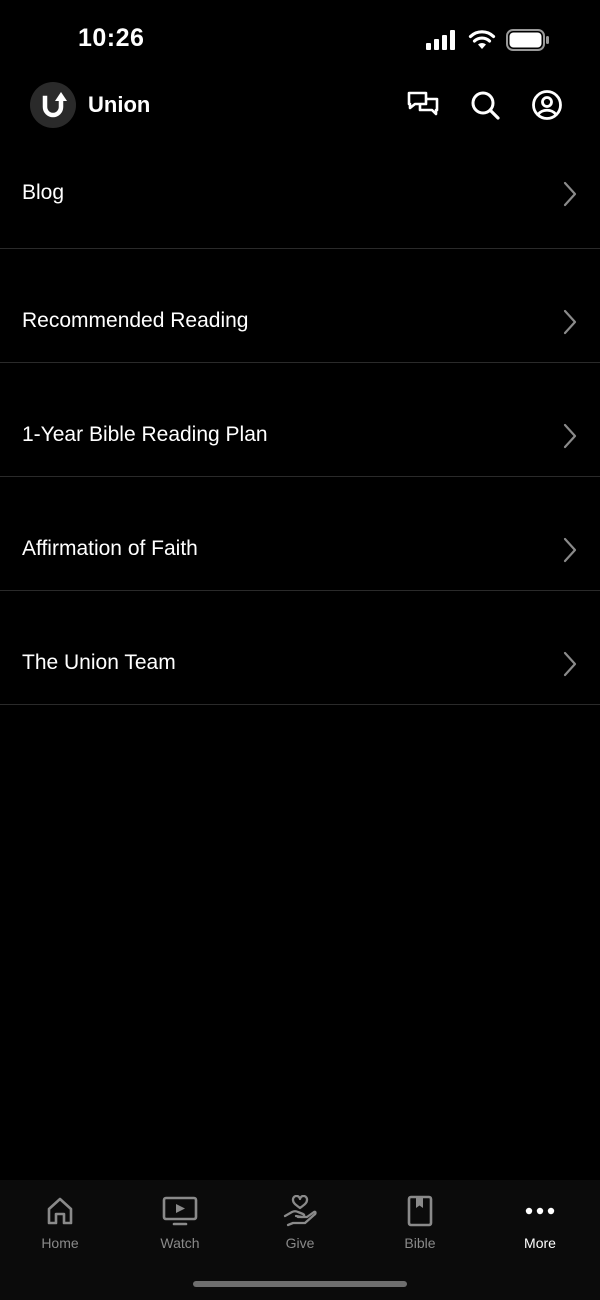  What do you see at coordinates (180, 1243) in the screenshot?
I see `tab-label: Watch` at bounding box center [180, 1243].